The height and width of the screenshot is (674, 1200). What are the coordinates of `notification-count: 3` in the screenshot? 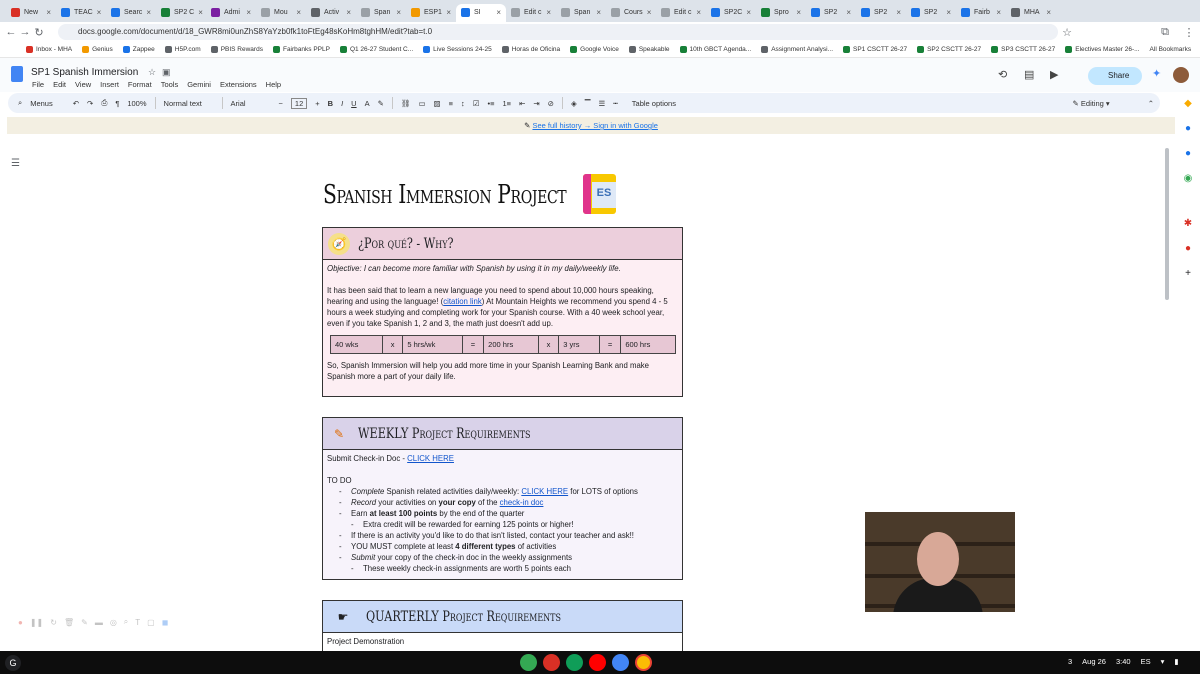 It's located at (1070, 661).